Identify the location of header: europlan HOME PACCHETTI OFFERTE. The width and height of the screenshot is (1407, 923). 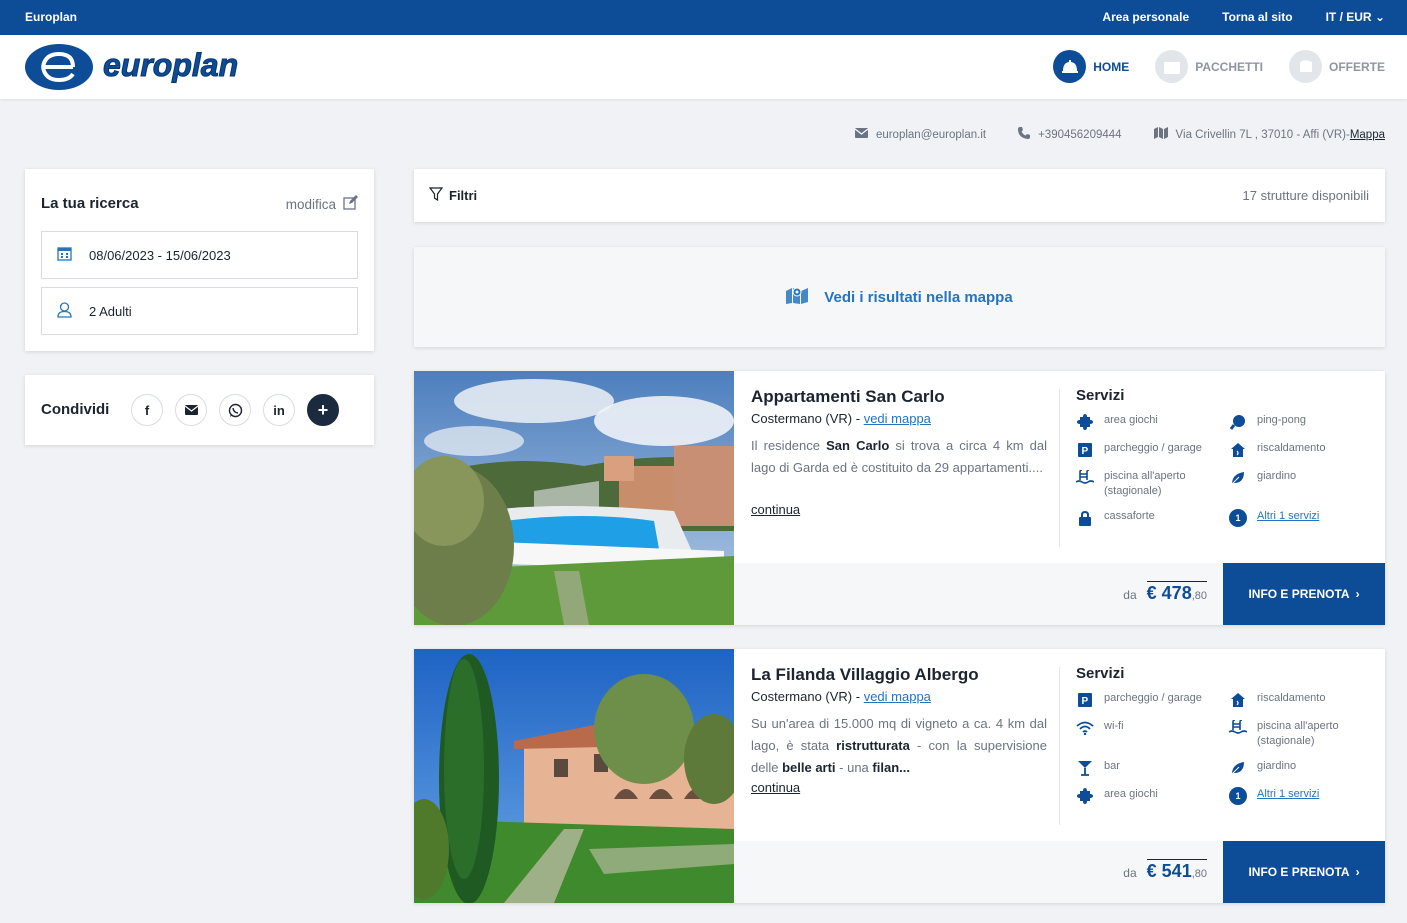
(703, 67).